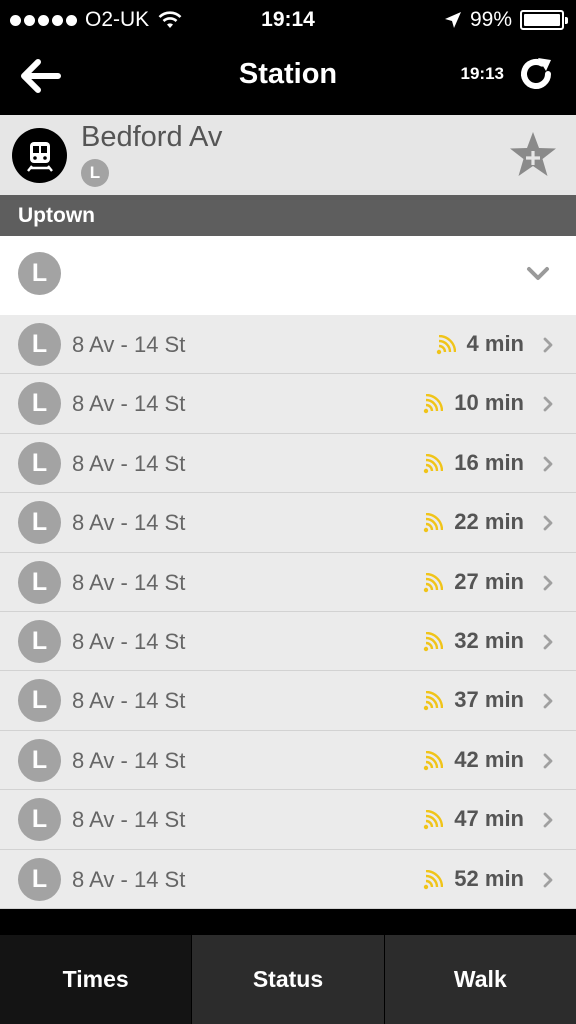 The height and width of the screenshot is (1024, 576). What do you see at coordinates (39, 273) in the screenshot?
I see `filter-line-badge: L` at bounding box center [39, 273].